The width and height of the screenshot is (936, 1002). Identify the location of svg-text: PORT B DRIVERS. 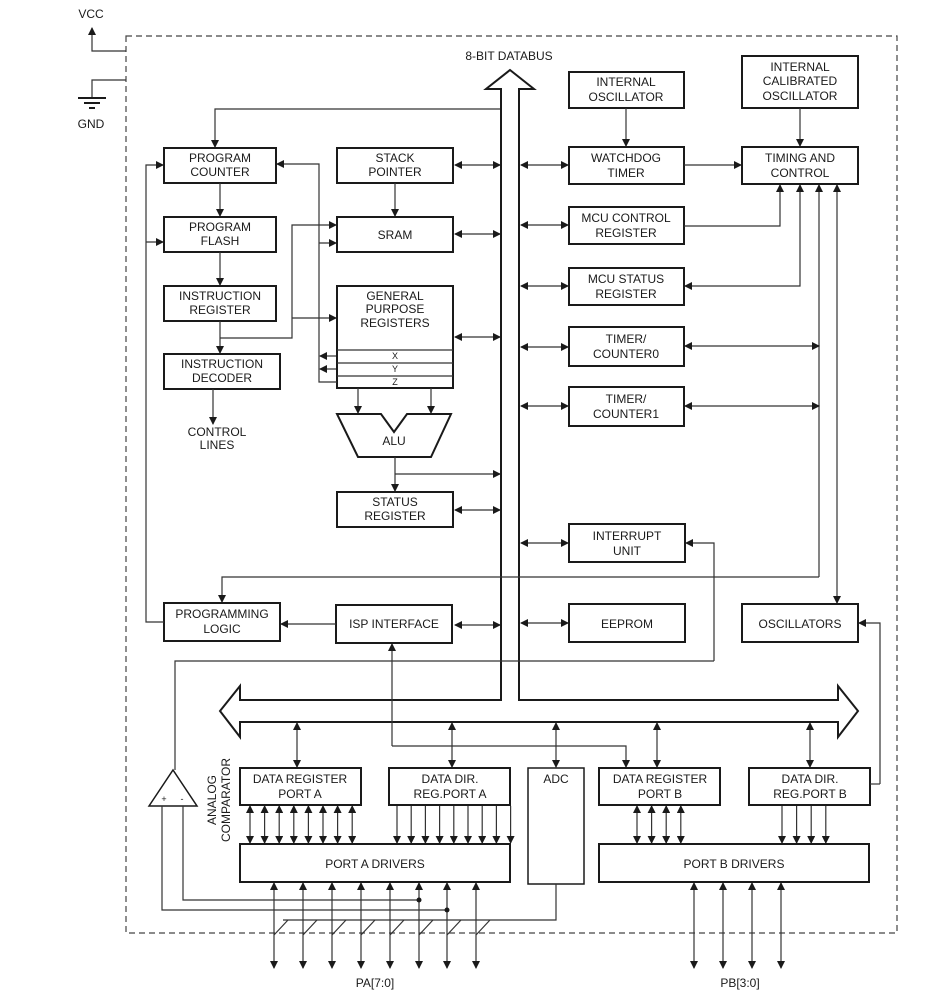
(734, 864).